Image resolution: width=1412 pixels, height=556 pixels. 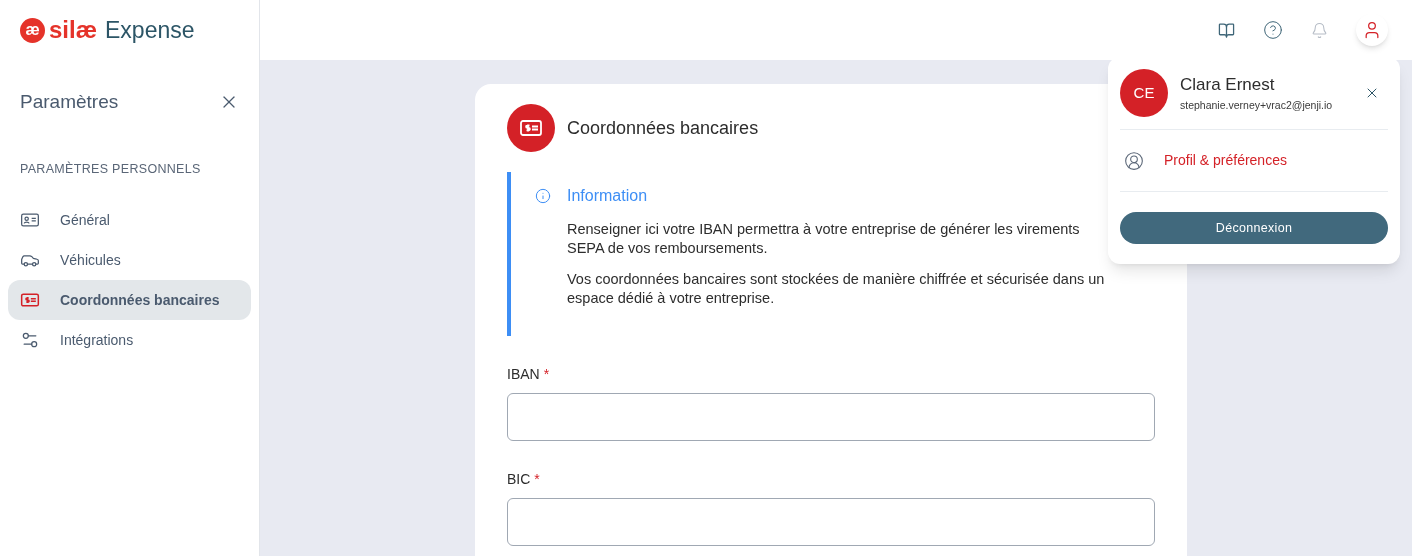 I want to click on info-text: Vos coordonnées bancaires sont stockées de manière chiffrée et sécurisée dans un espace dédié à votre entreprise., so click(x=836, y=289).